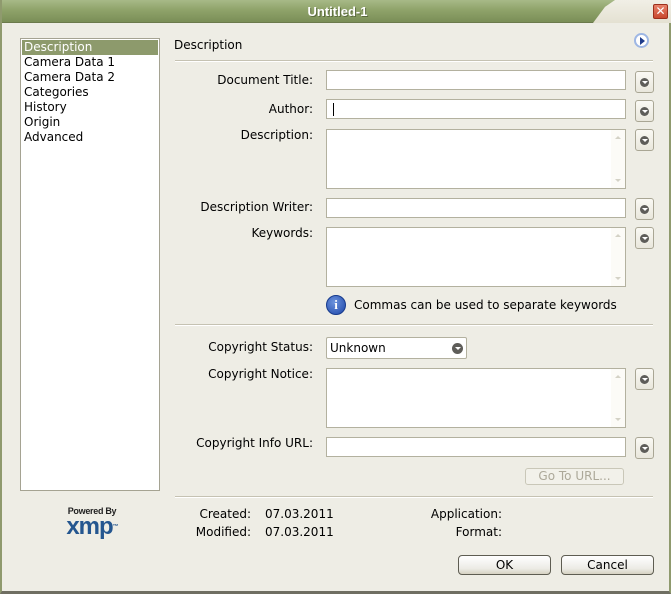 The image size is (671, 594). I want to click on document-title-label: Document Title:, so click(265, 80).